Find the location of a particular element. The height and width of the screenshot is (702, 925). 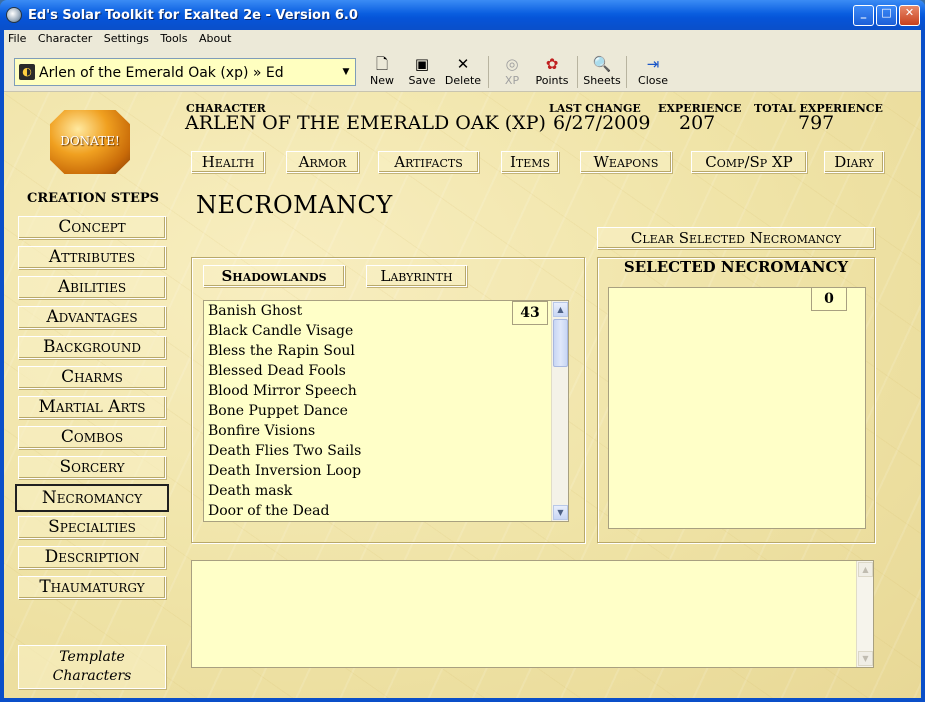

tab-weapons: Weapons is located at coordinates (626, 162).